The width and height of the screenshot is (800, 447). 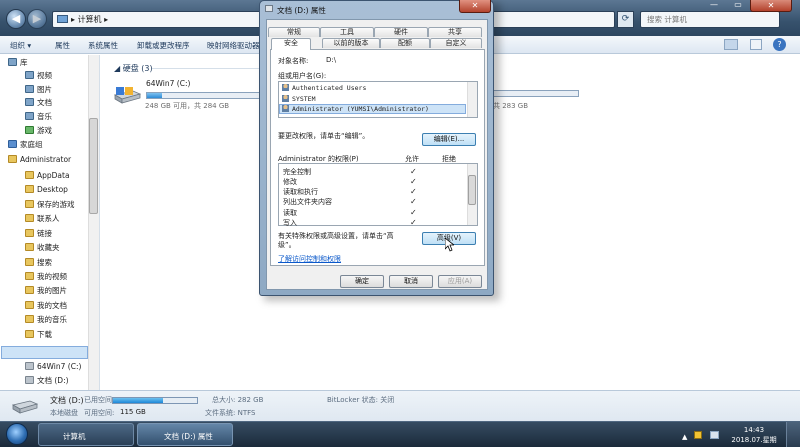 What do you see at coordinates (50, 205) in the screenshot?
I see `nav-item: 保存的游戏` at bounding box center [50, 205].